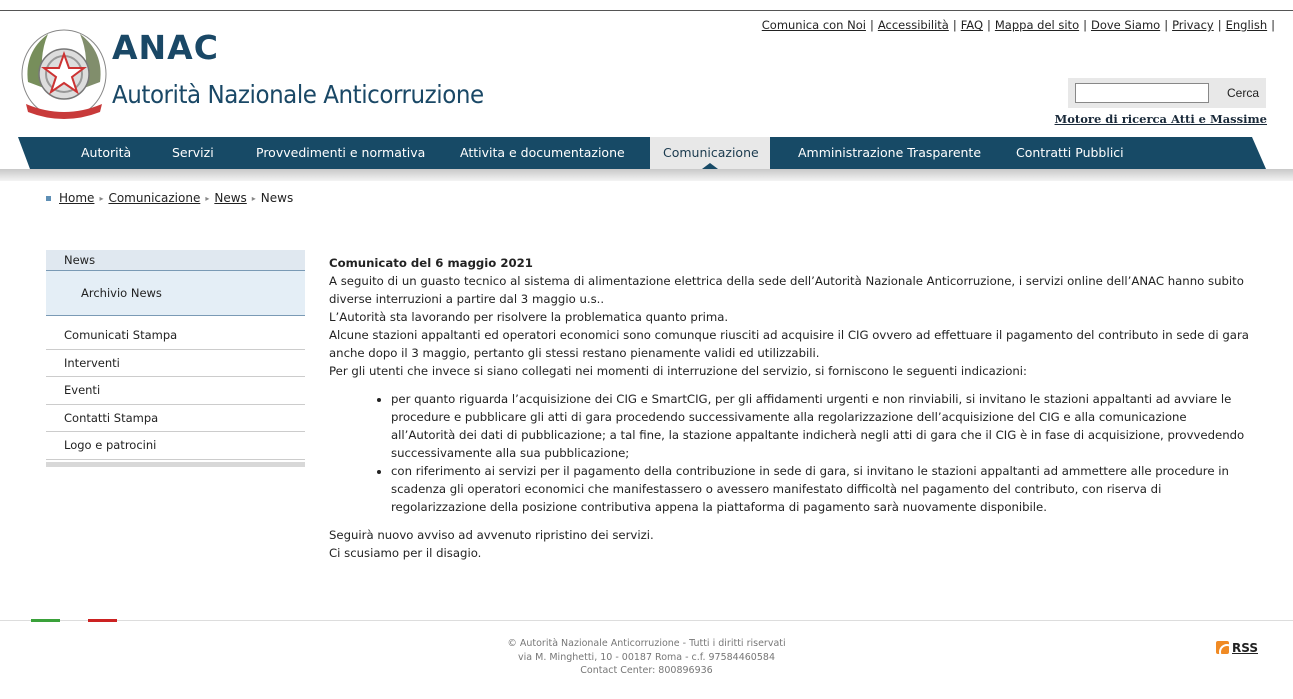 This screenshot has width=1293, height=699. What do you see at coordinates (646, 10) in the screenshot?
I see `top-border` at bounding box center [646, 10].